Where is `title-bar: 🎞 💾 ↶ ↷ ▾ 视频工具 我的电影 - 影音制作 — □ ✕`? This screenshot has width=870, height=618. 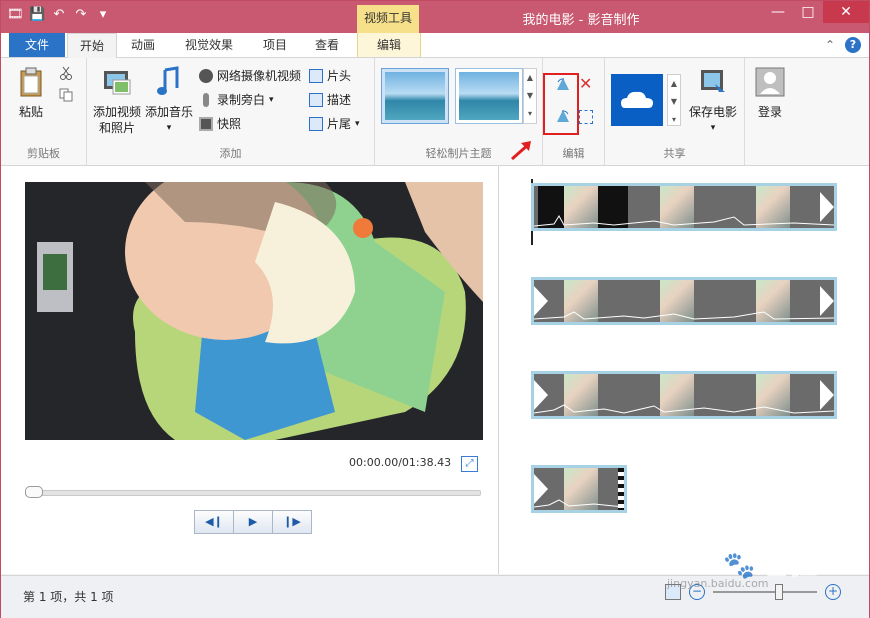 title-bar: 🎞 💾 ↶ ↷ ▾ 视频工具 我的电影 - 影音制作 — □ ✕ is located at coordinates (435, 17).